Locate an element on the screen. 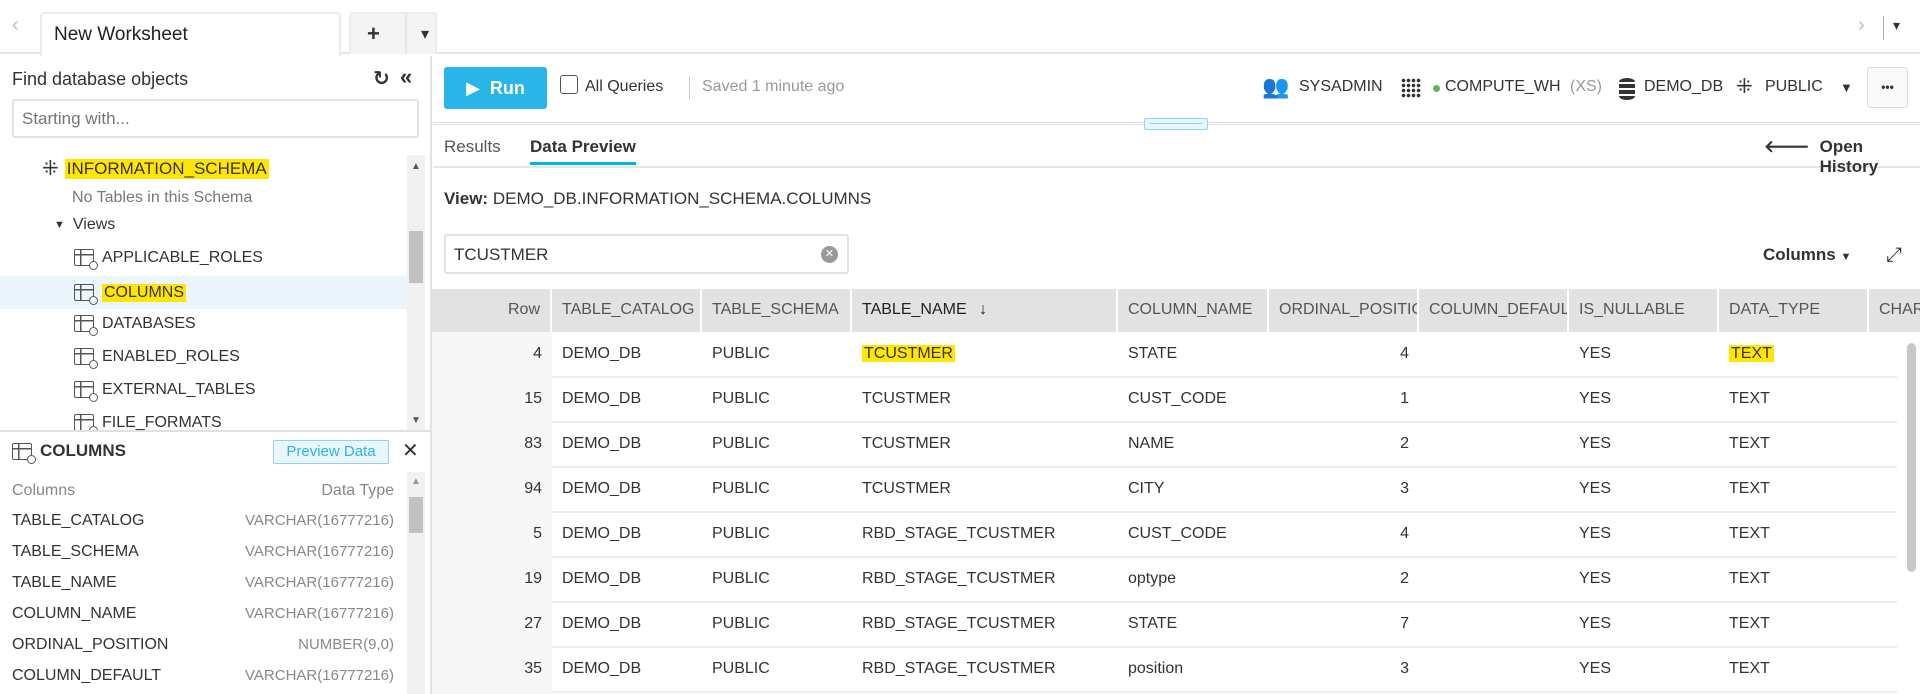  table-cell: 19 is located at coordinates (492, 579).